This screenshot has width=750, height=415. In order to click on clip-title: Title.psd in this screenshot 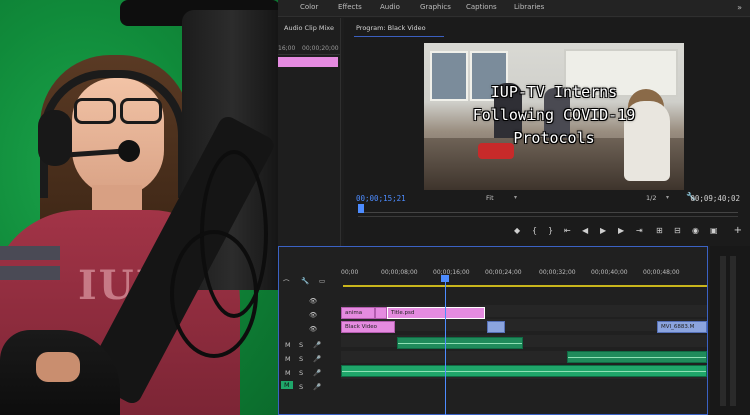, I will do `click(436, 313)`.